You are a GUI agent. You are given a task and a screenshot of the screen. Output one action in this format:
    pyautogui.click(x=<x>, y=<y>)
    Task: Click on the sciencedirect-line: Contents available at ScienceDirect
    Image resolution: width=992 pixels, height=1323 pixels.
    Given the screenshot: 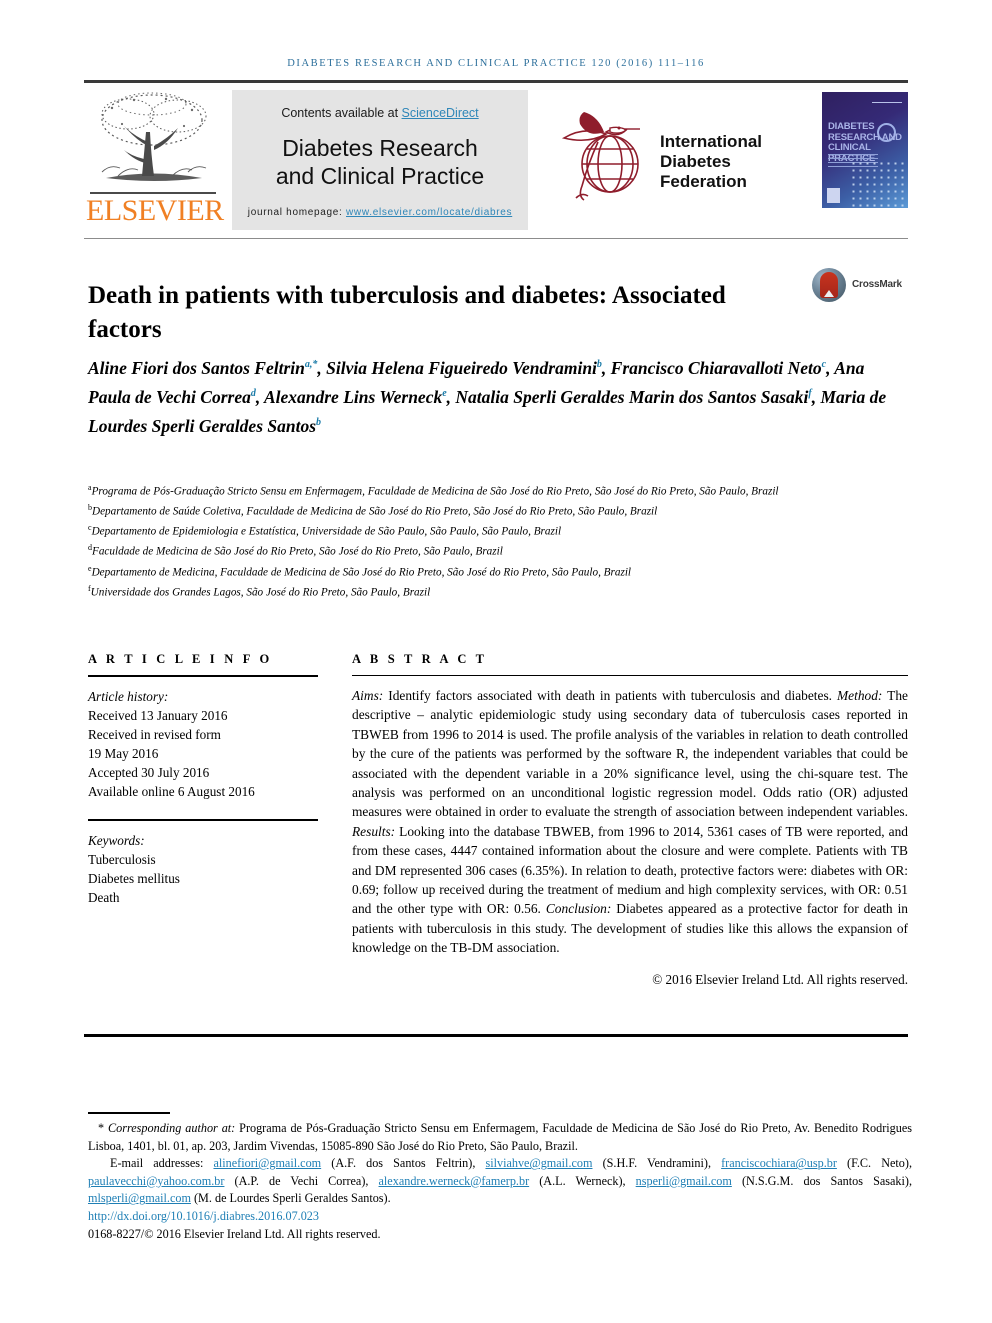 What is the action you would take?
    pyautogui.click(x=380, y=113)
    